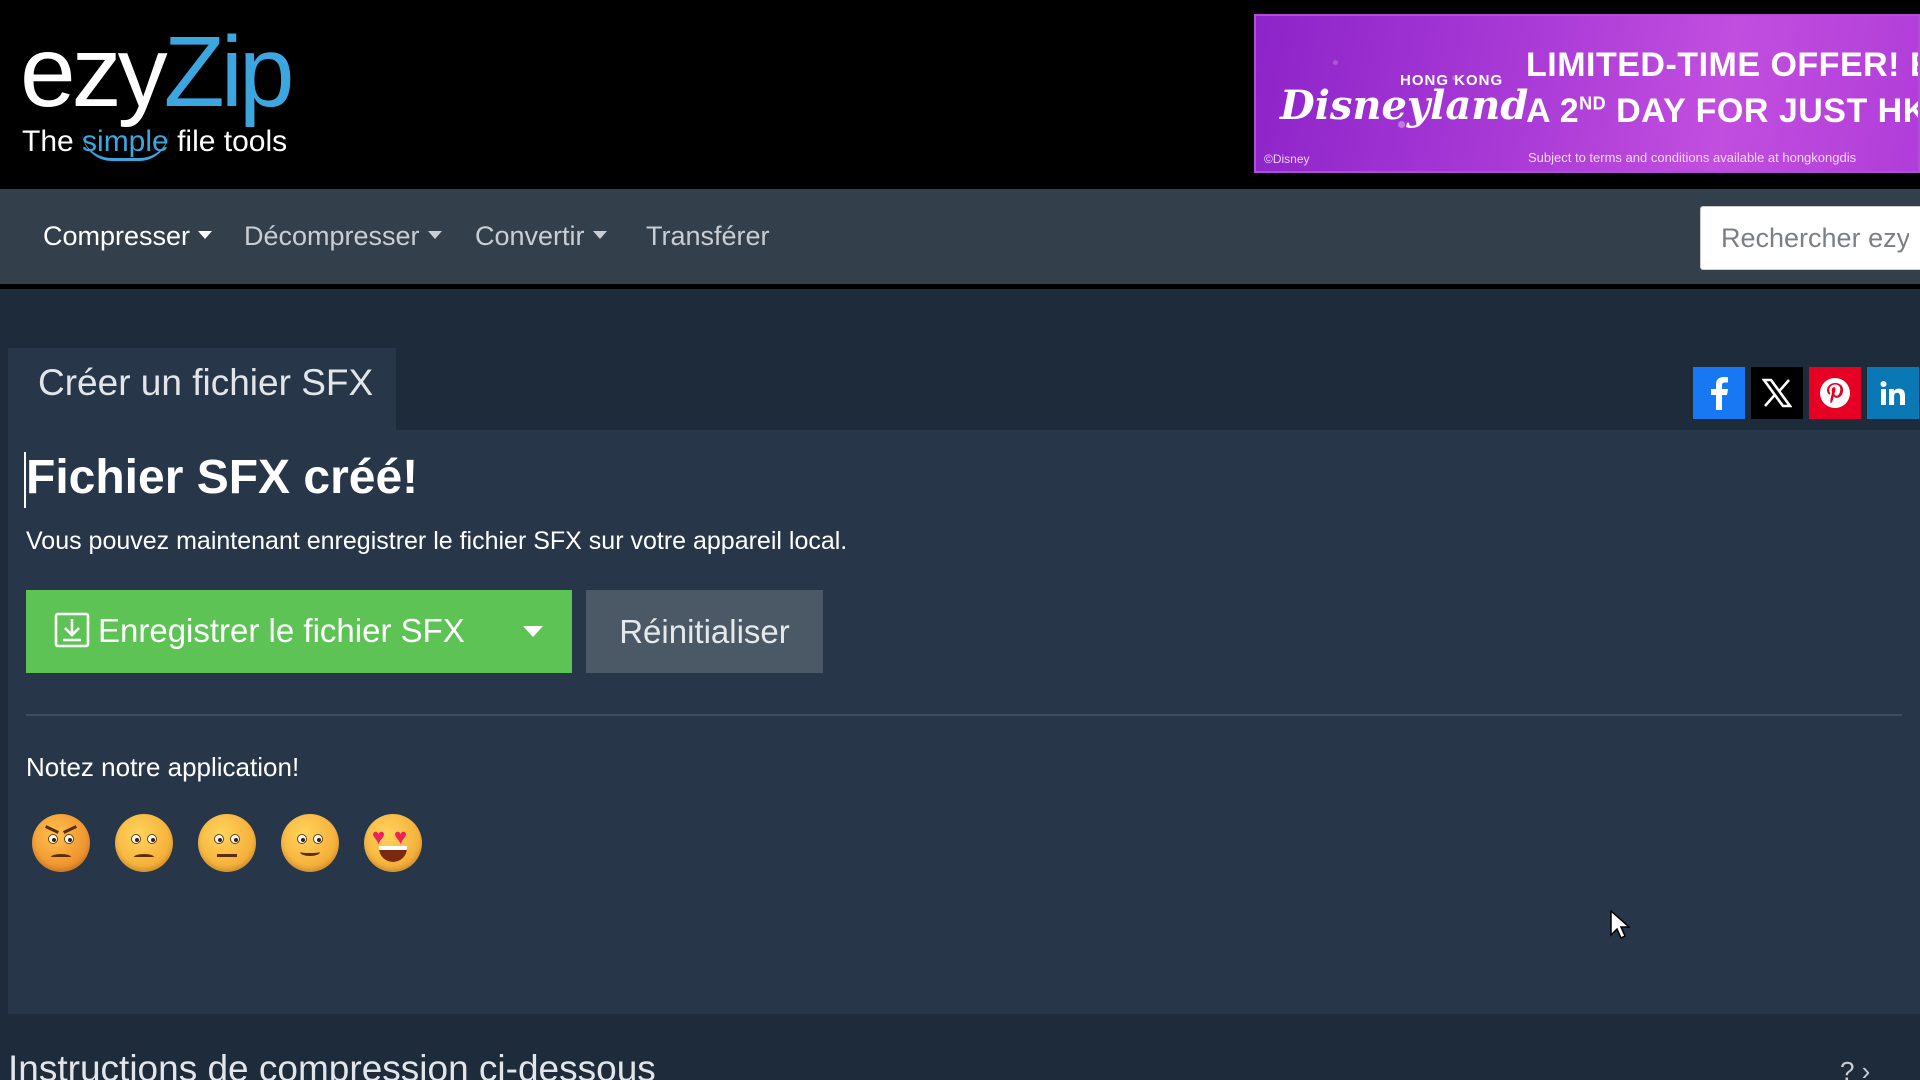 This screenshot has width=1920, height=1080. I want to click on x-icon, so click(1777, 393).